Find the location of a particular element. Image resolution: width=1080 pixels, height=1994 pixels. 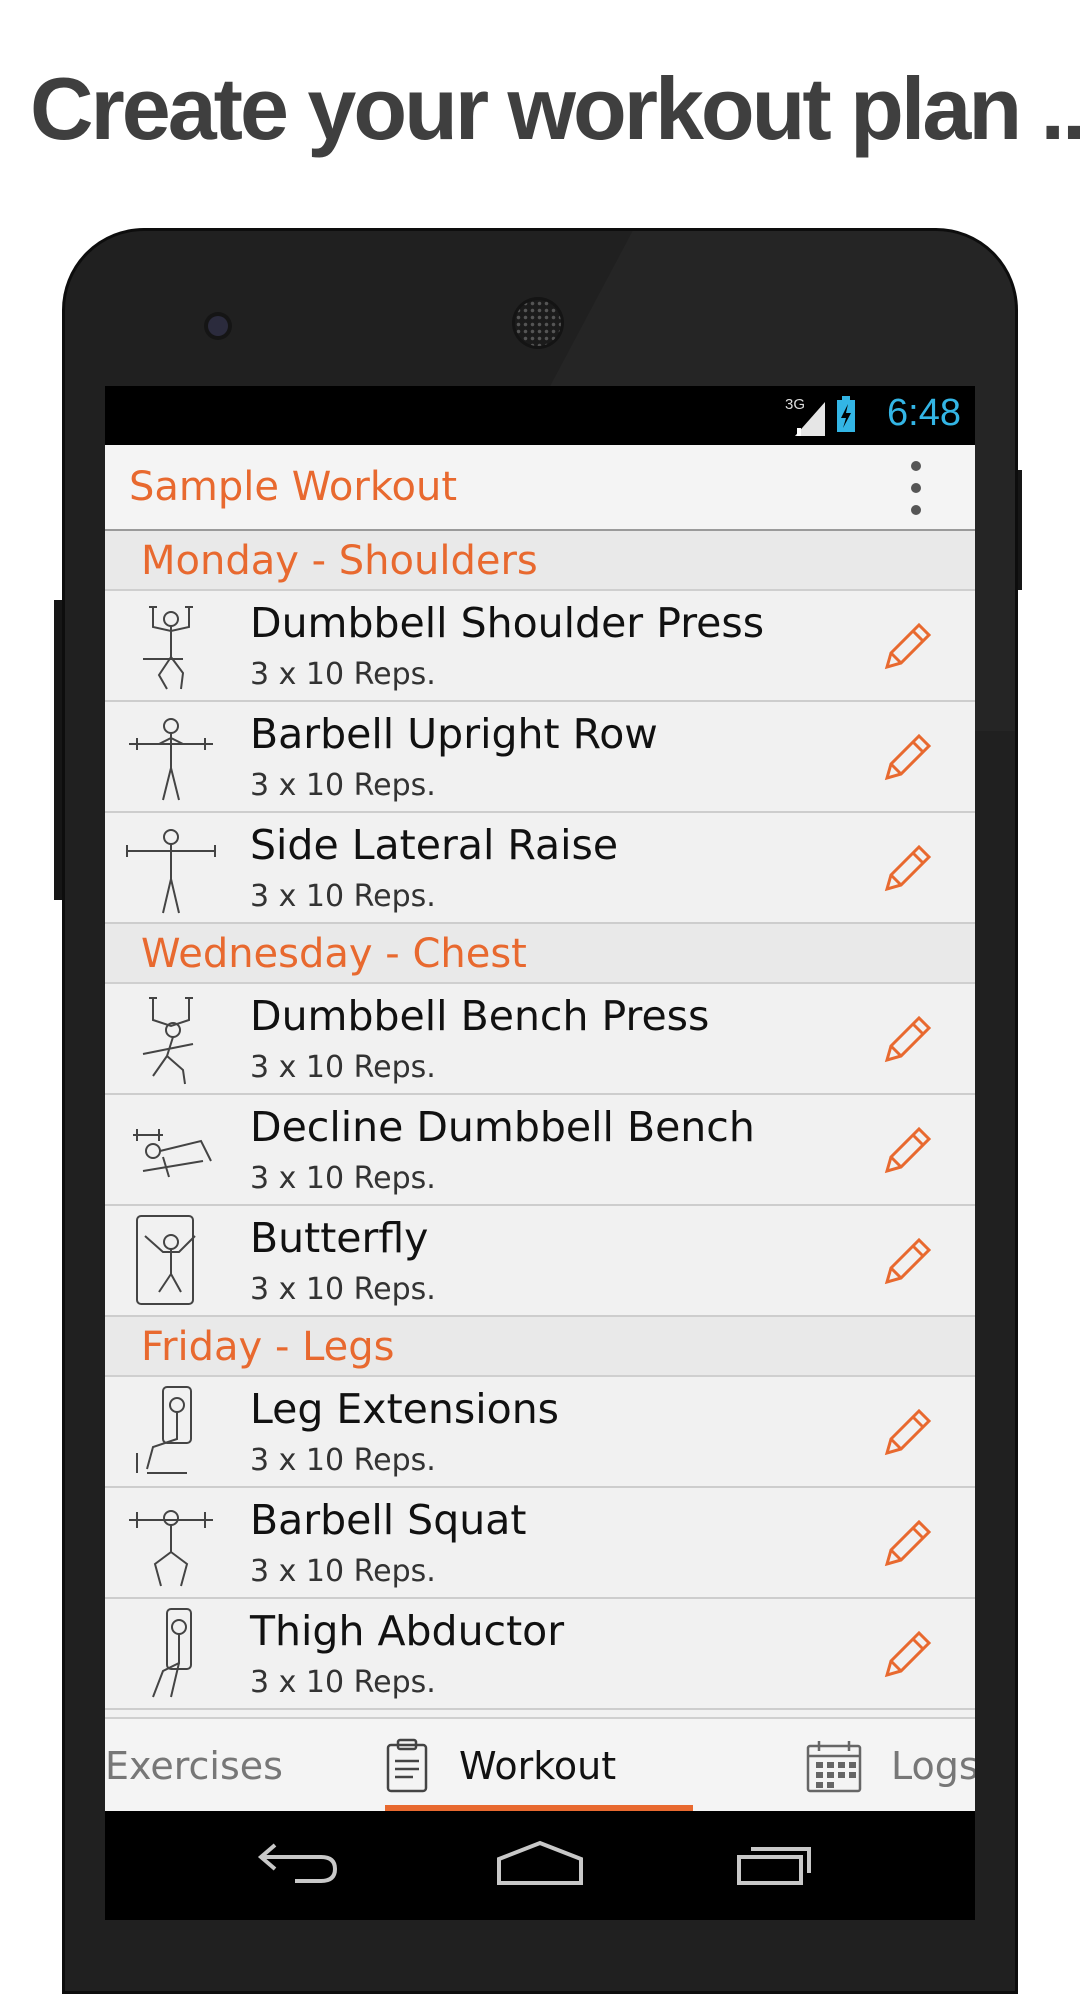

tab-workout: Workout is located at coordinates (500, 1766).